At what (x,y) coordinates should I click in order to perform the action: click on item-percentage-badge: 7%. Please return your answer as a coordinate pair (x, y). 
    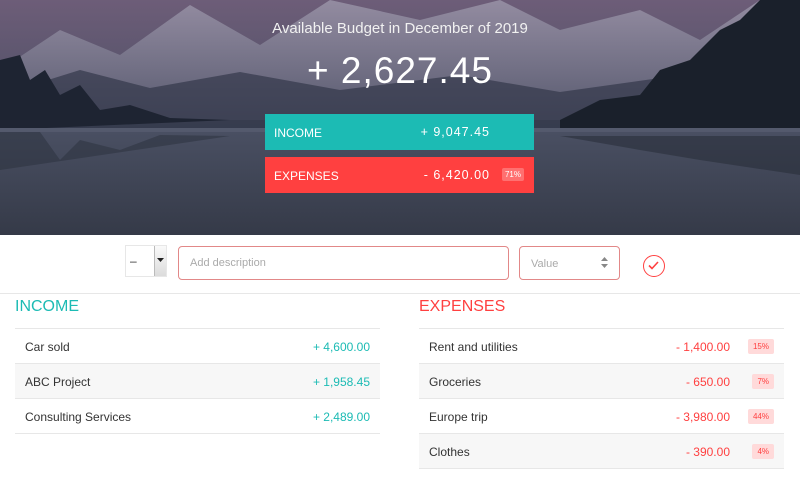
    Looking at the image, I should click on (763, 381).